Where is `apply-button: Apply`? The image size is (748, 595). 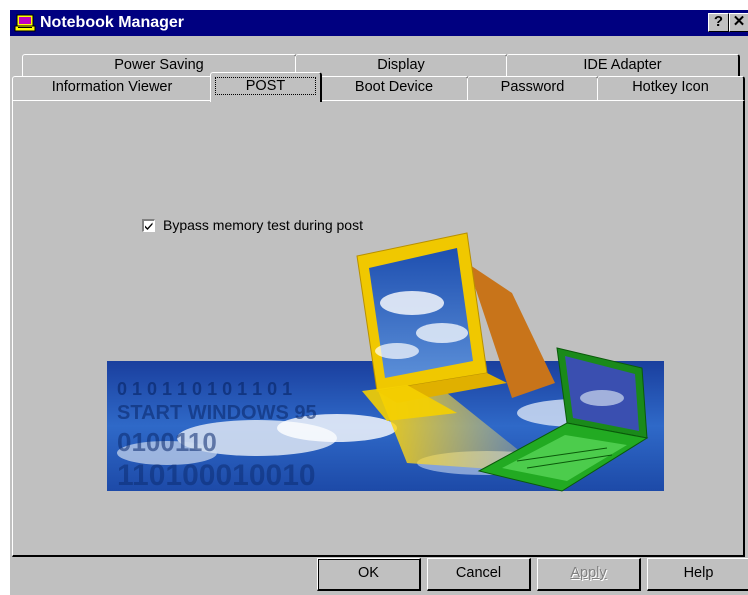
apply-button: Apply is located at coordinates (589, 574).